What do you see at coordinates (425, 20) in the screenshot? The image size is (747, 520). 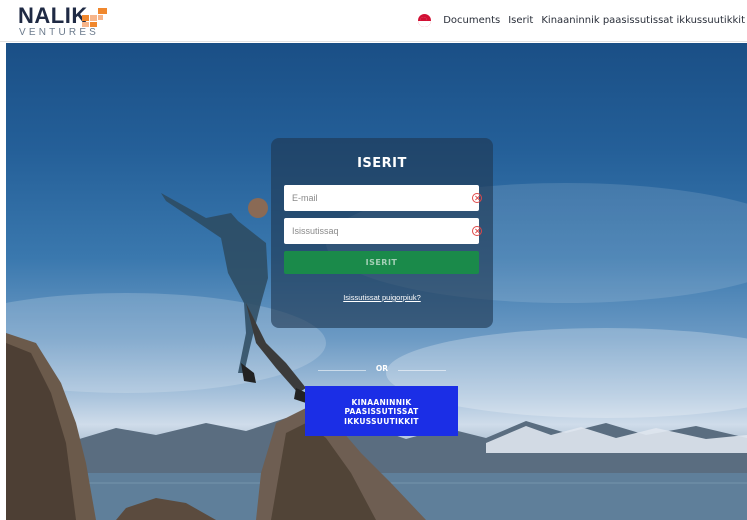 I see `greenland-flag-icon` at bounding box center [425, 20].